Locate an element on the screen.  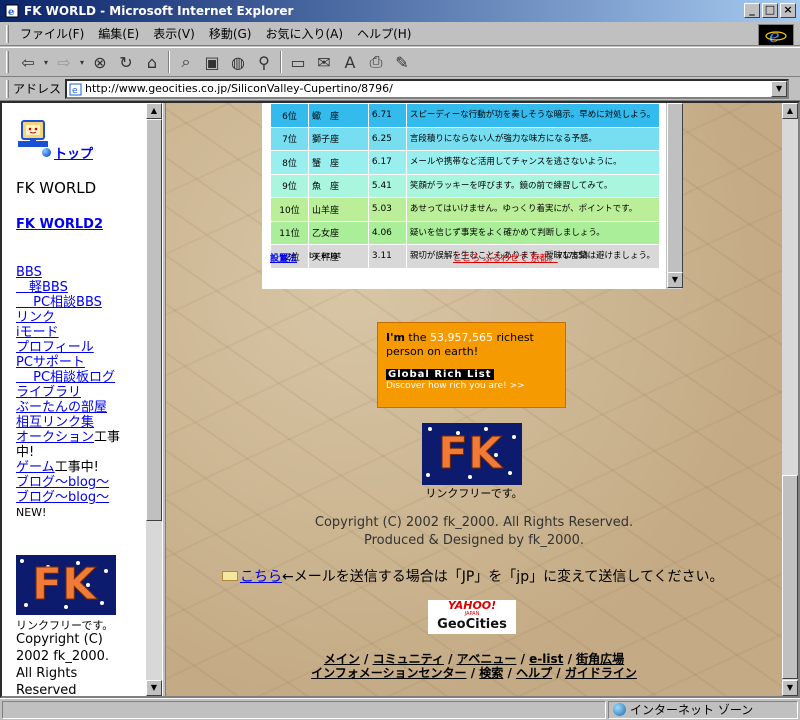
history-icon: ◍ is located at coordinates (238, 62).